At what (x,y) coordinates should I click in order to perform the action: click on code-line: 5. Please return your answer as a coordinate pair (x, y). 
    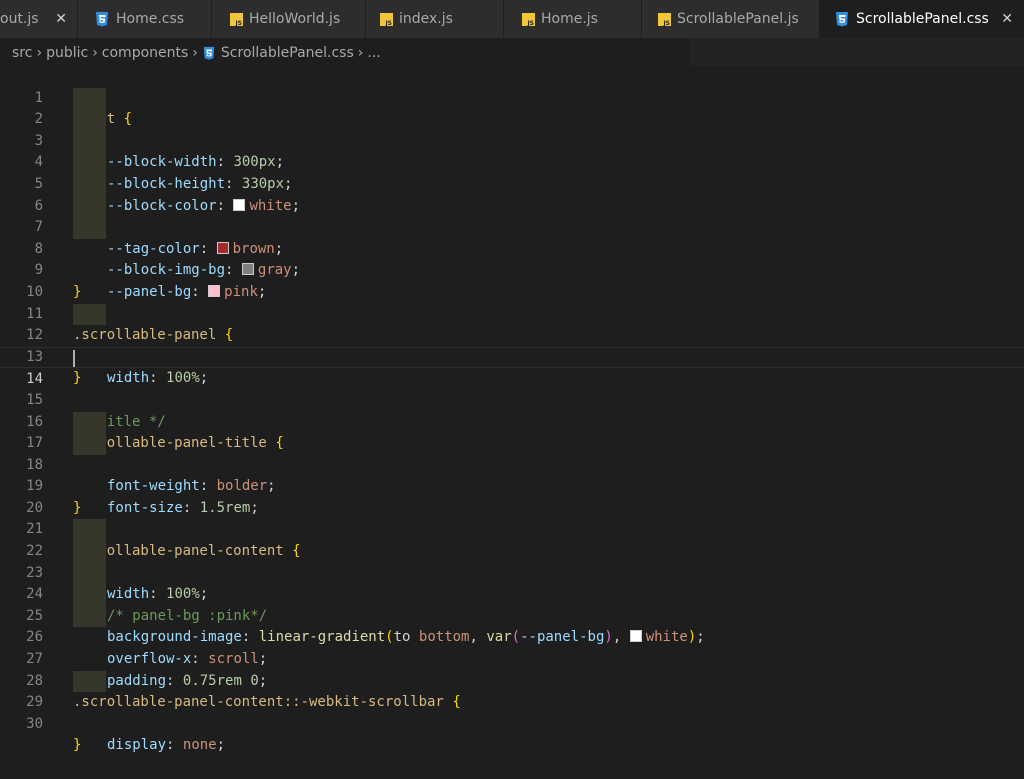
    Looking at the image, I should click on (512, 172).